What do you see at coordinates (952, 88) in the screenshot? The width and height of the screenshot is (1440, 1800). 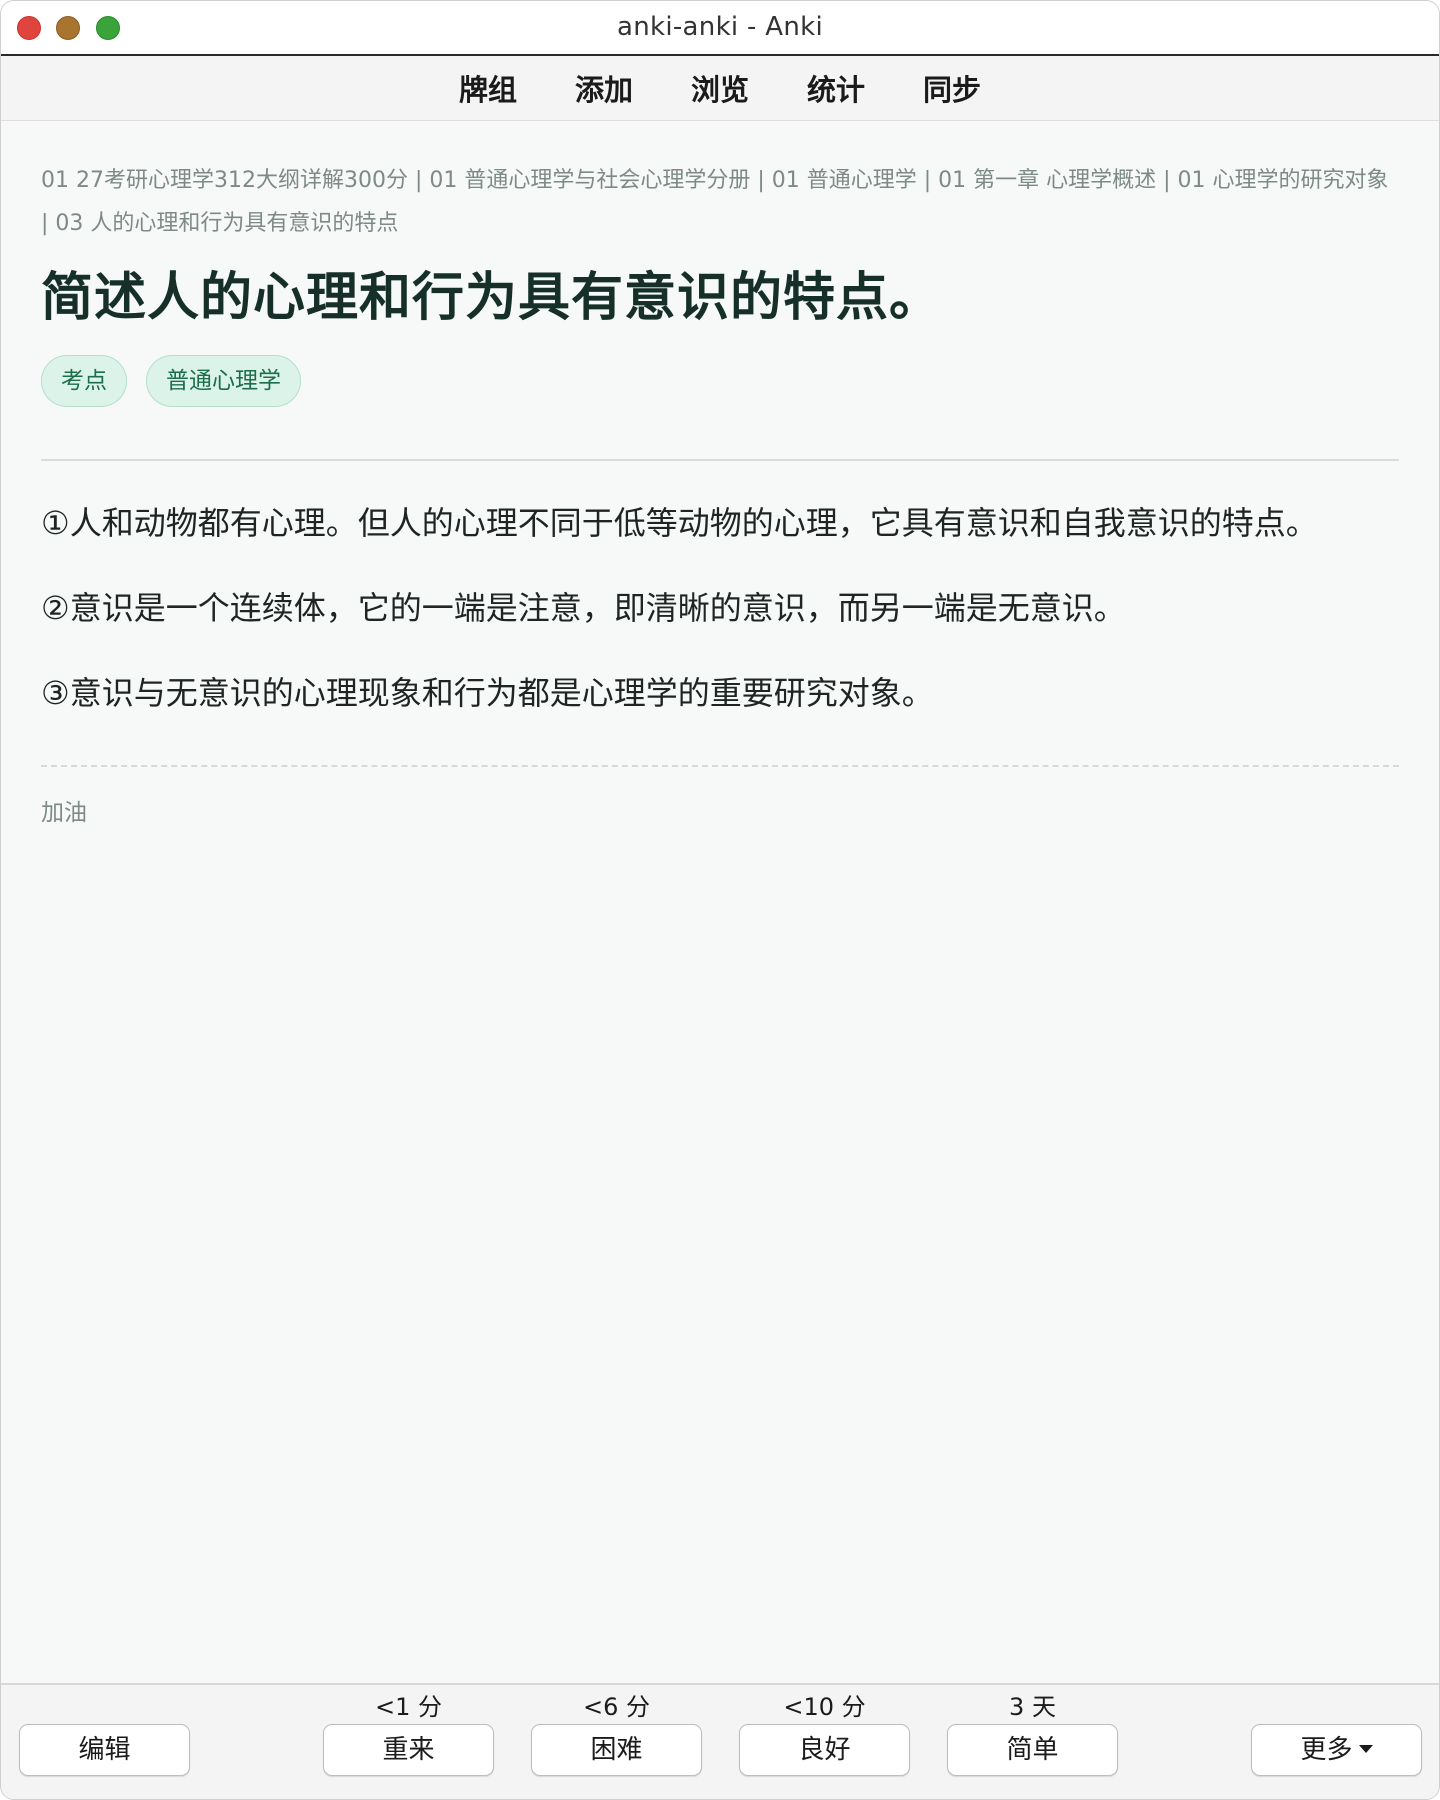 I see `toolbar-sync: 同步` at bounding box center [952, 88].